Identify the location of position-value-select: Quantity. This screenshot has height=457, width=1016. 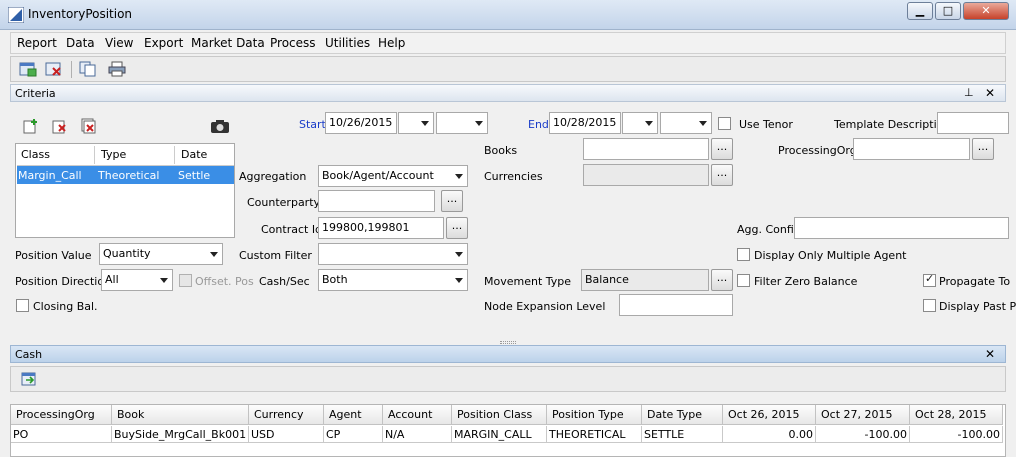
(161, 254).